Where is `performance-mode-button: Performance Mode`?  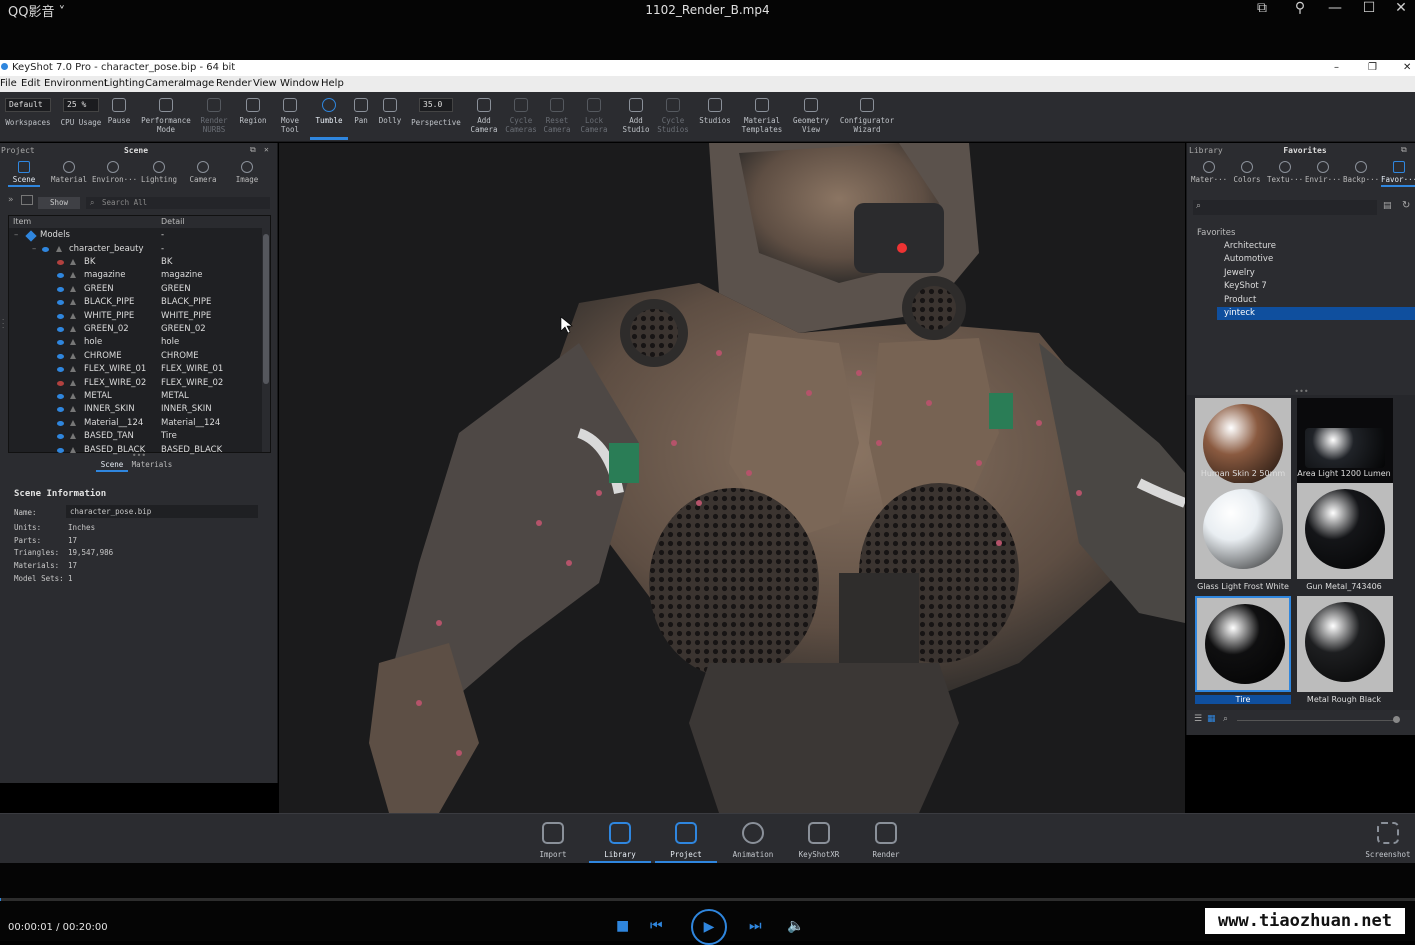 performance-mode-button: Performance Mode is located at coordinates (166, 116).